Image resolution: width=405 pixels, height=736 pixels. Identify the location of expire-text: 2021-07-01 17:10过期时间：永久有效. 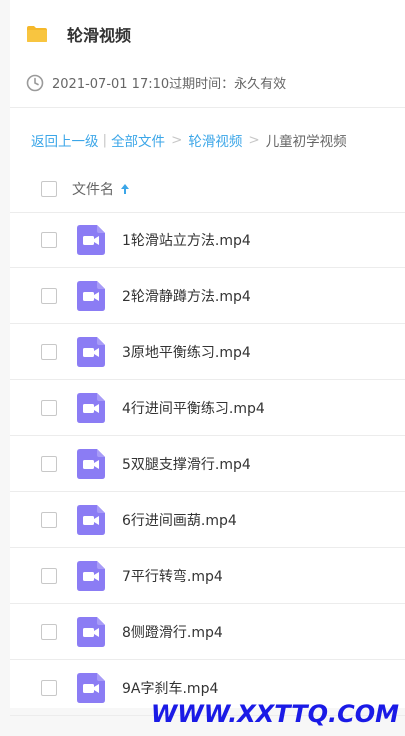
(169, 84).